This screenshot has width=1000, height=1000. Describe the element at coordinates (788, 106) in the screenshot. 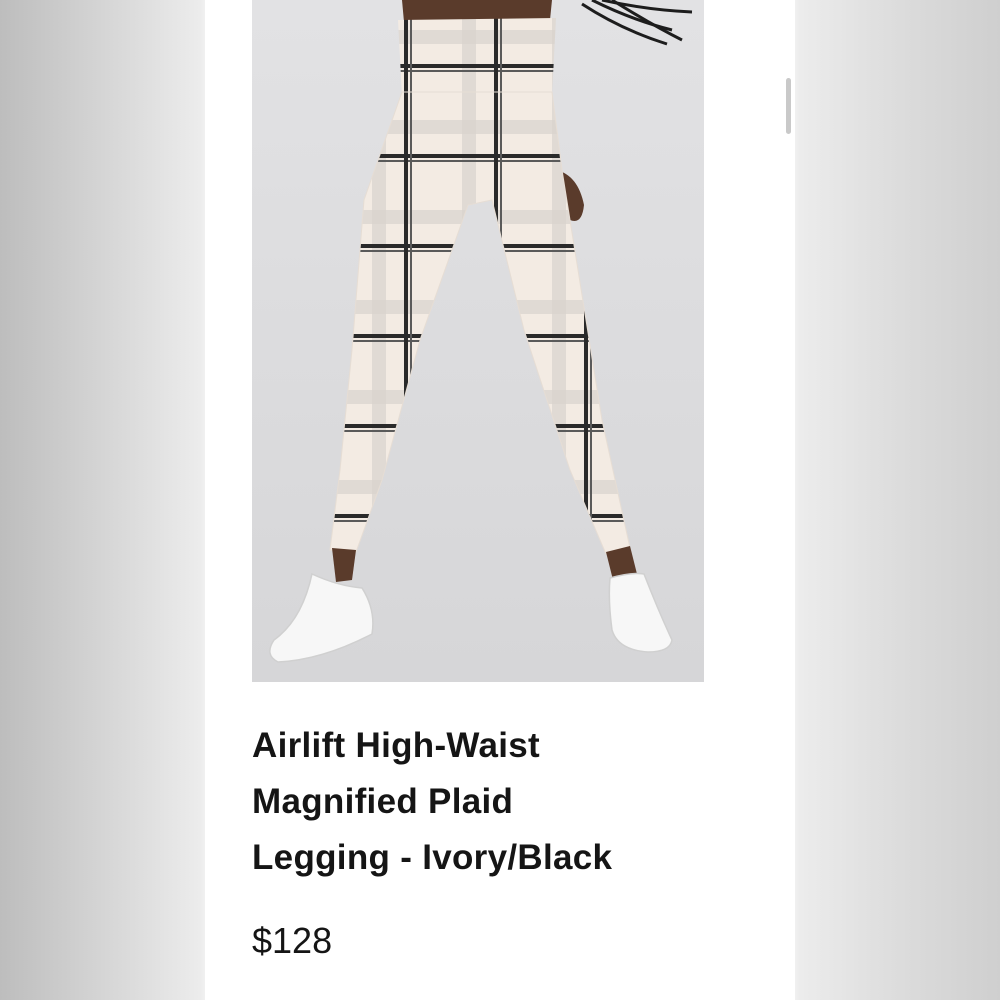

I see `scrollbar-thumb` at that location.